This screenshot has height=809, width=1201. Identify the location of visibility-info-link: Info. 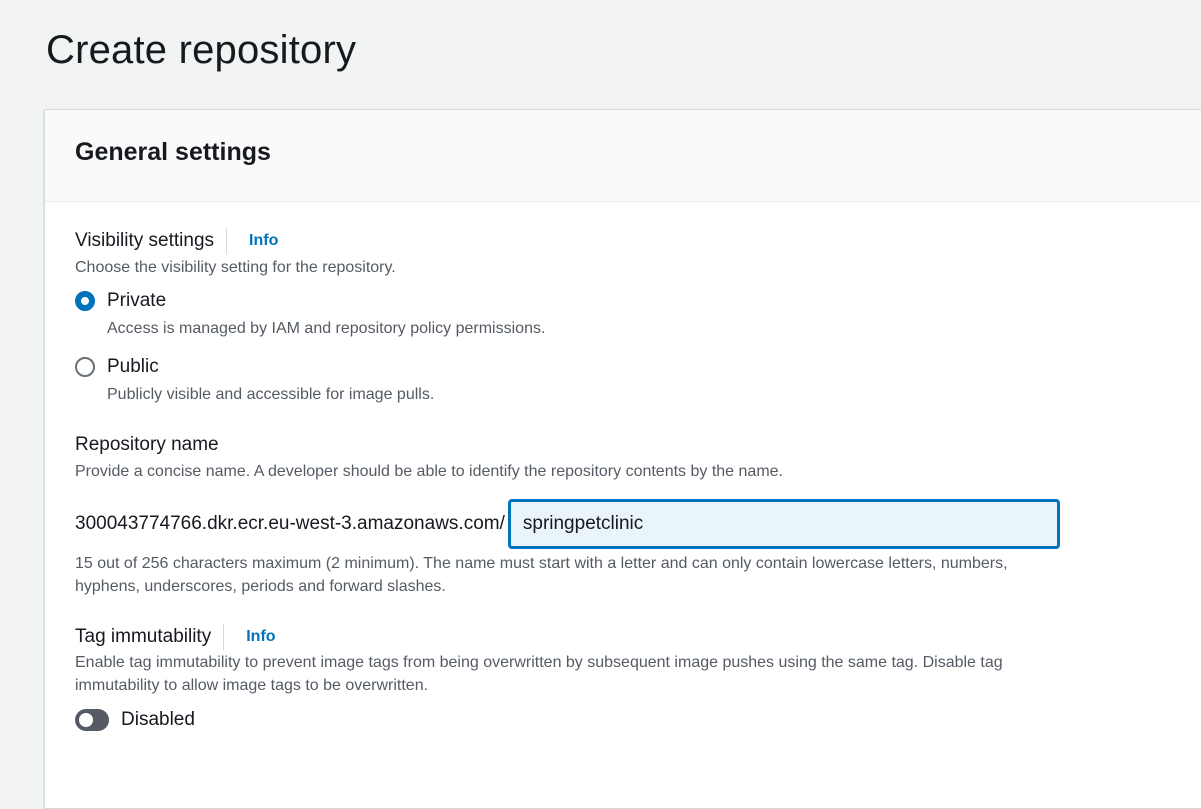
(263, 241).